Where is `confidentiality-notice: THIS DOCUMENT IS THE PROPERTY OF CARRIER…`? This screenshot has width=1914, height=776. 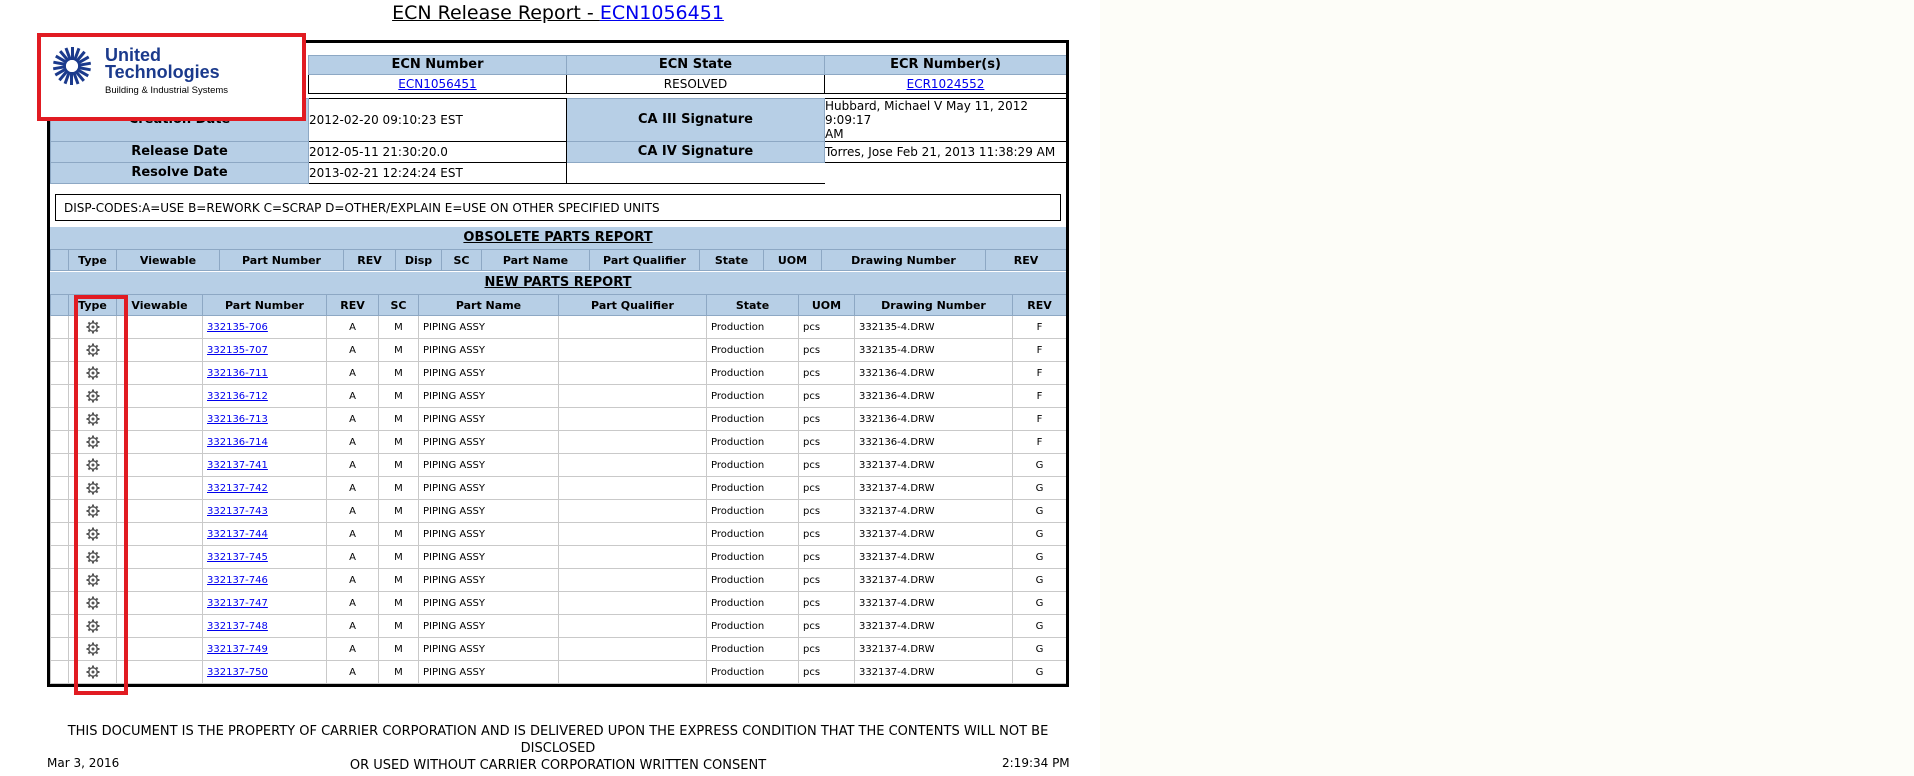 confidentiality-notice: THIS DOCUMENT IS THE PROPERTY OF CARRIER… is located at coordinates (558, 748).